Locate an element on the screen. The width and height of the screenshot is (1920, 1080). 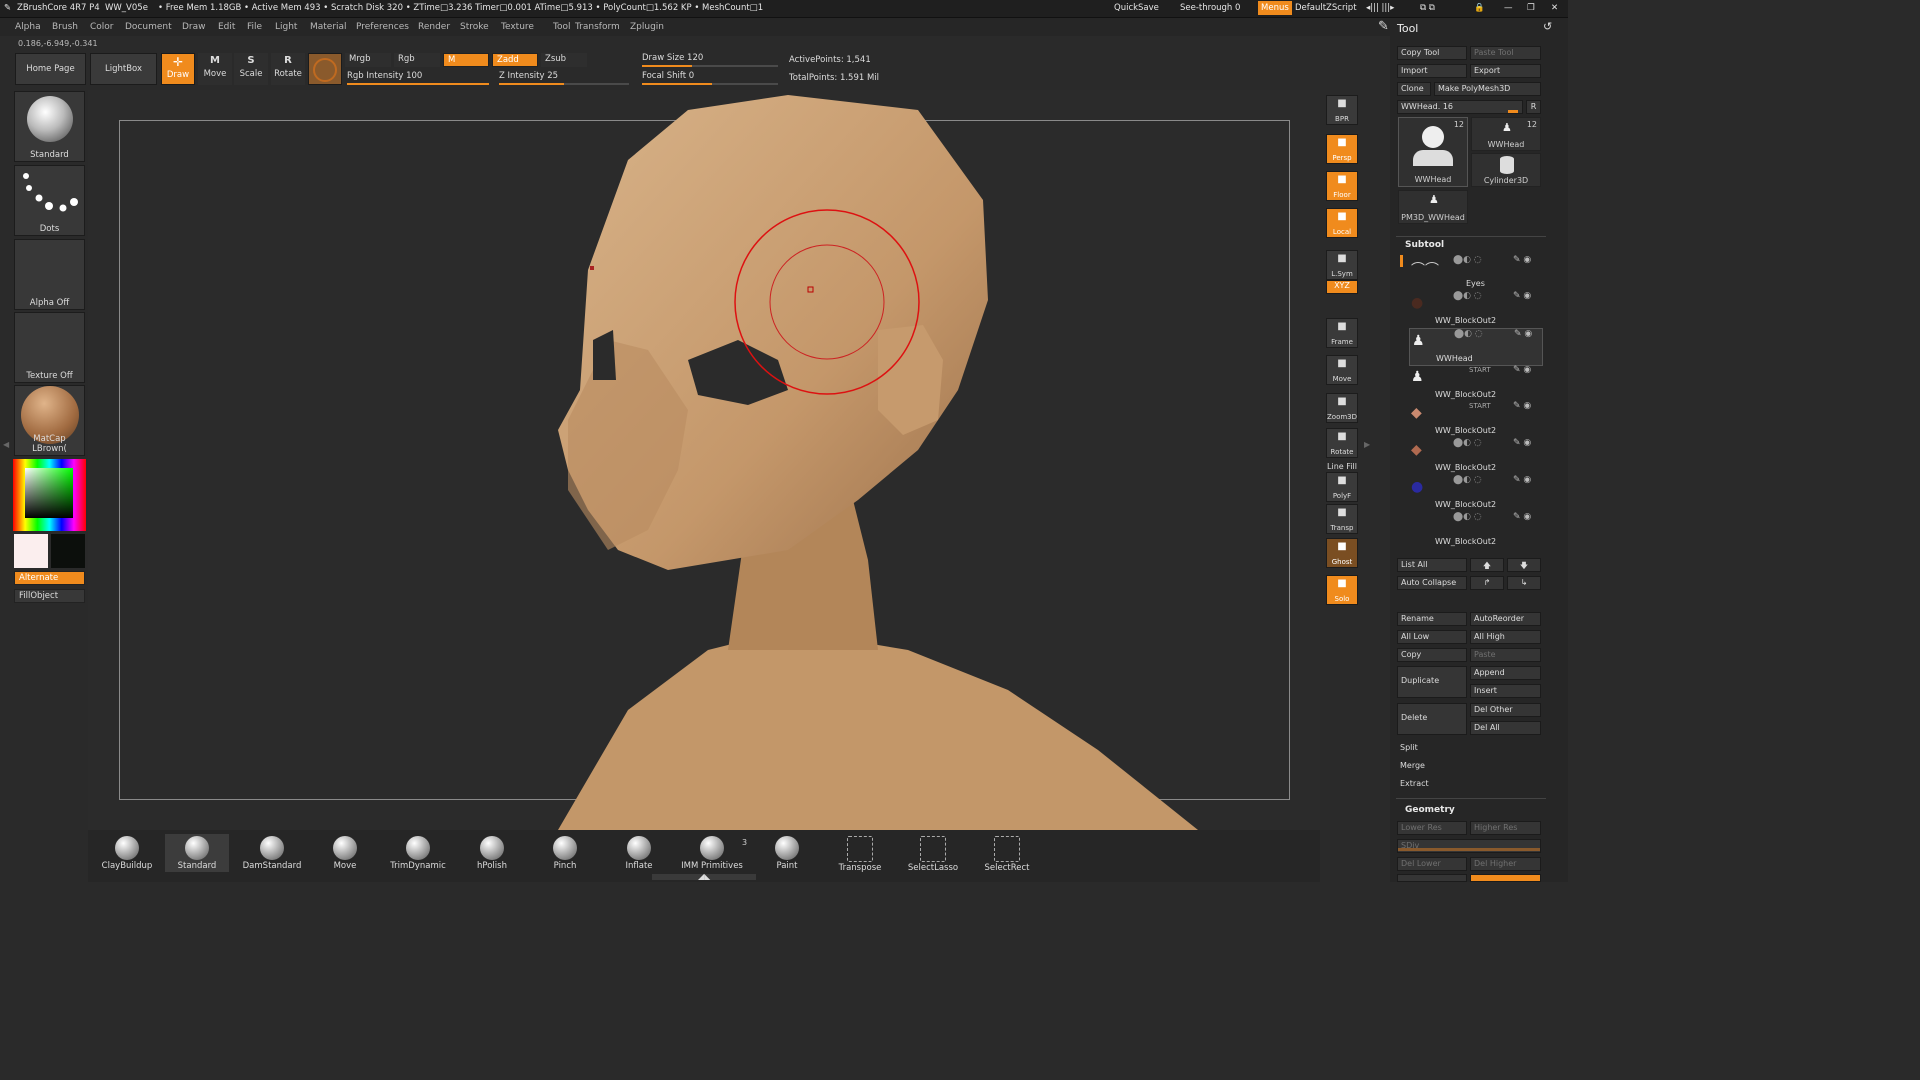
dock-zoom3d-button: ■ Zoom3D is located at coordinates (1342, 408).